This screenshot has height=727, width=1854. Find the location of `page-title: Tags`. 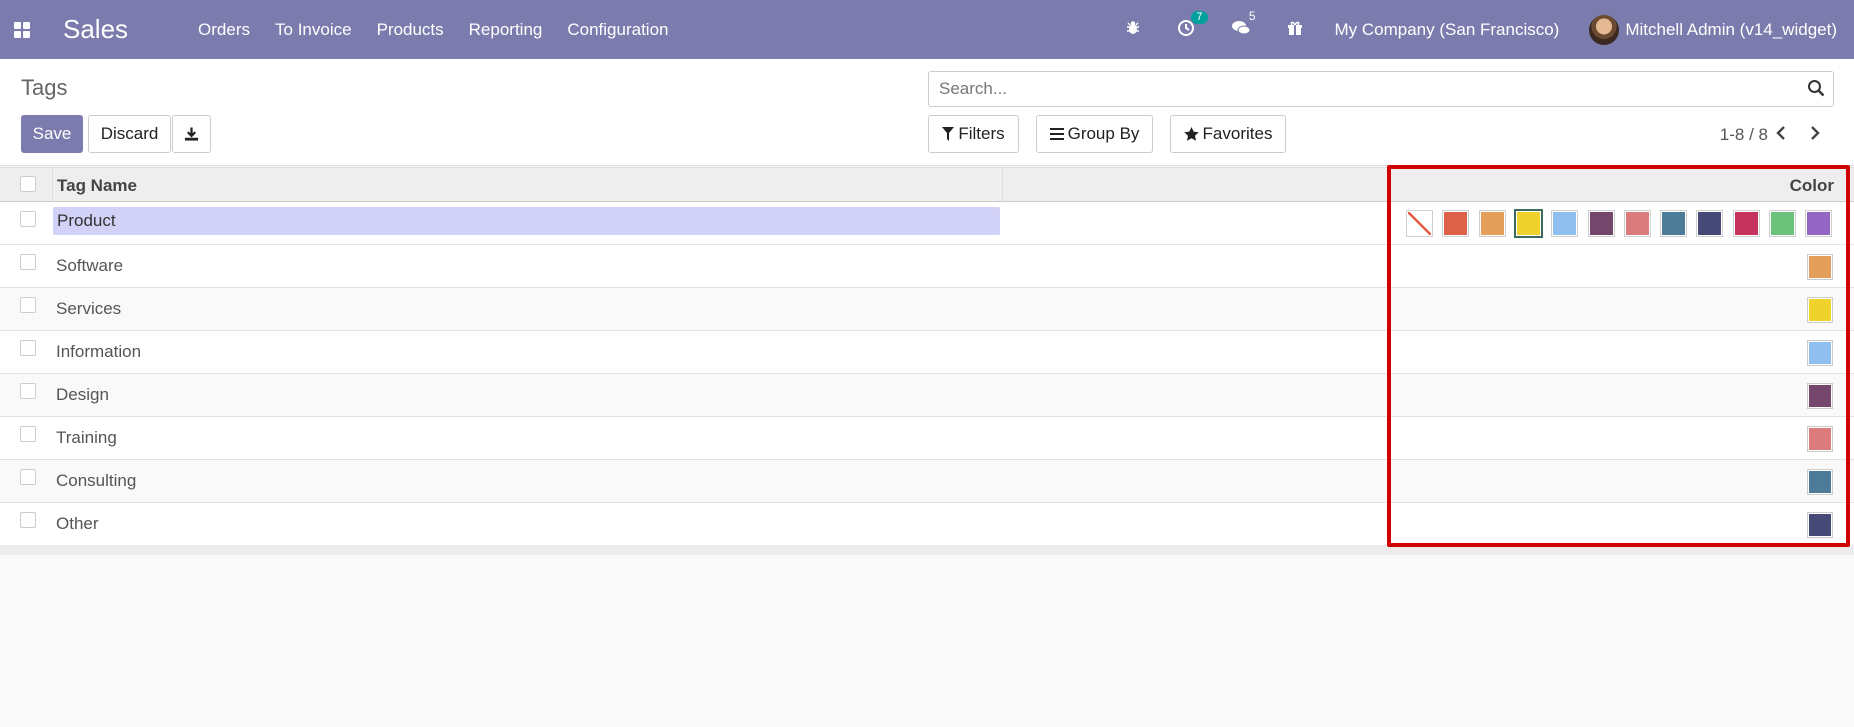

page-title: Tags is located at coordinates (44, 87).